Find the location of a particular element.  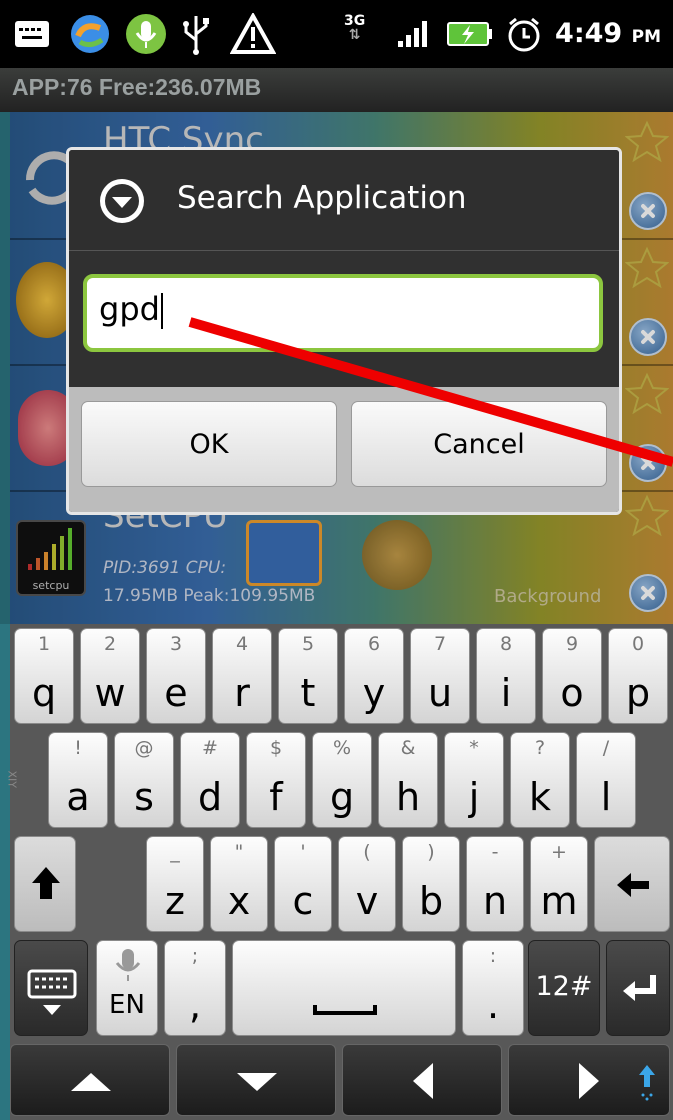

key-y: 6y is located at coordinates (374, 676).